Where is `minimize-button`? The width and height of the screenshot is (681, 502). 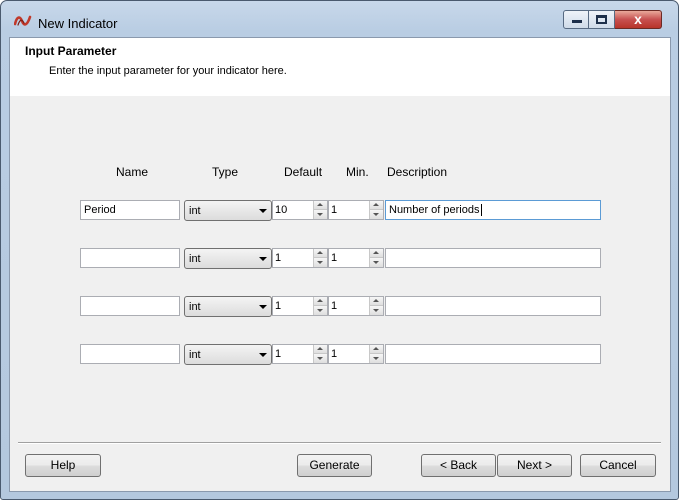
minimize-button is located at coordinates (576, 19).